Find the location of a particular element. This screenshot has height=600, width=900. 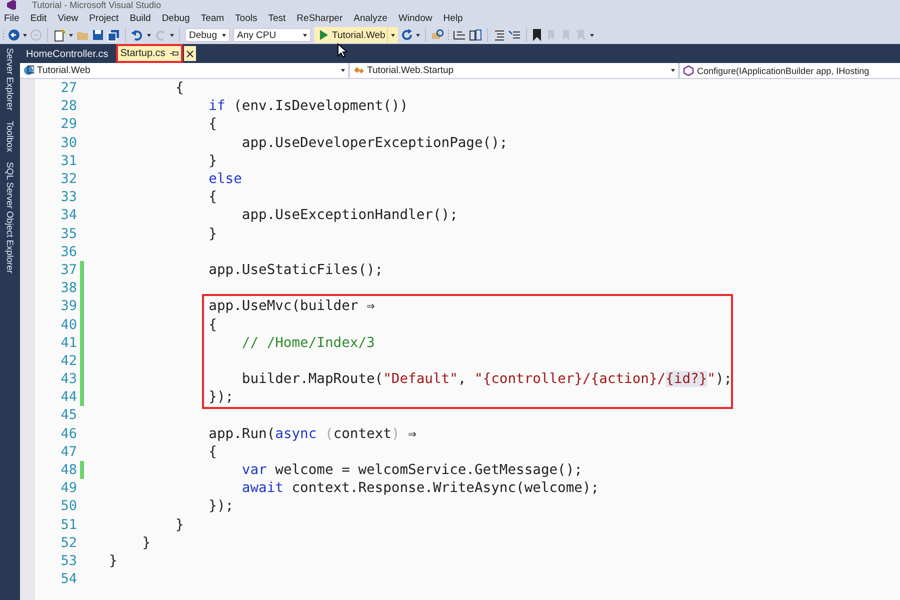

close-button is located at coordinates (190, 53).